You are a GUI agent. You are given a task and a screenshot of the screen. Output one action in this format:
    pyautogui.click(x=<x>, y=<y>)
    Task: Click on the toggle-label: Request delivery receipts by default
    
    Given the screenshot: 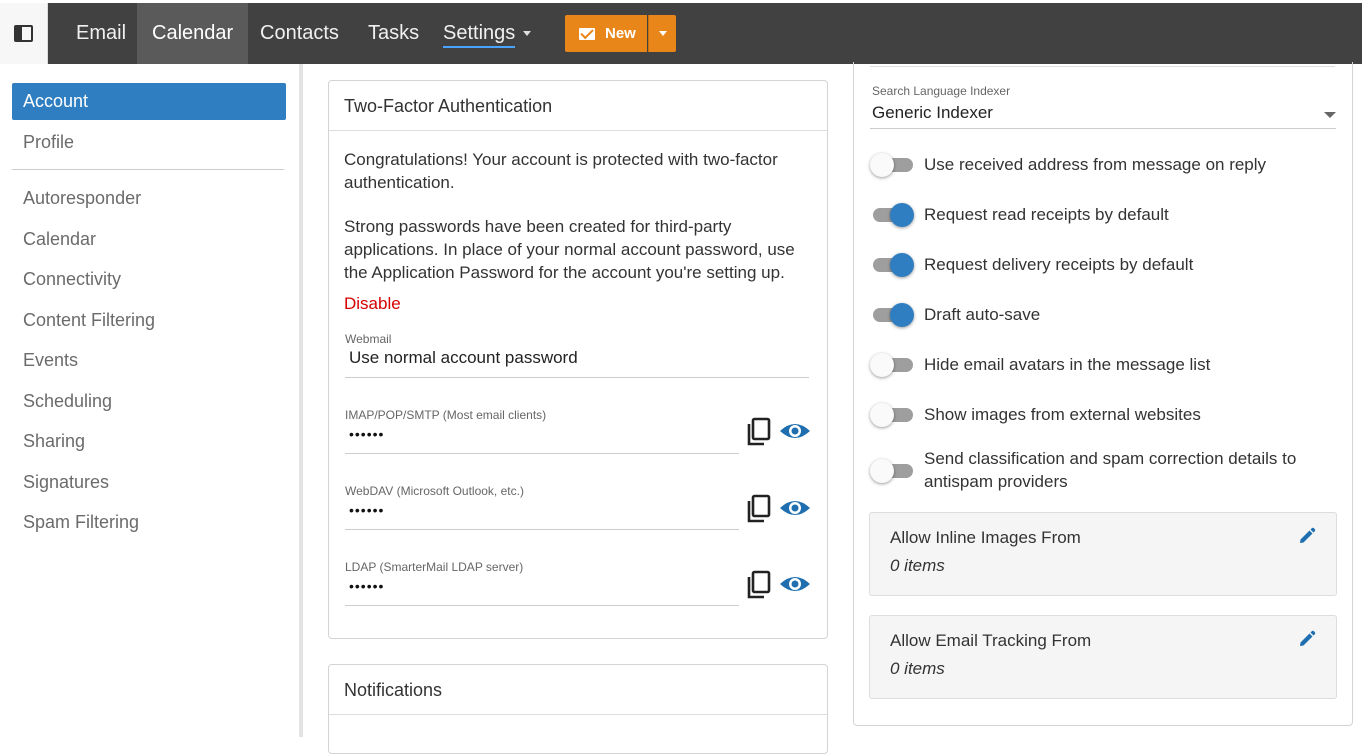 What is the action you would take?
    pyautogui.click(x=1059, y=264)
    